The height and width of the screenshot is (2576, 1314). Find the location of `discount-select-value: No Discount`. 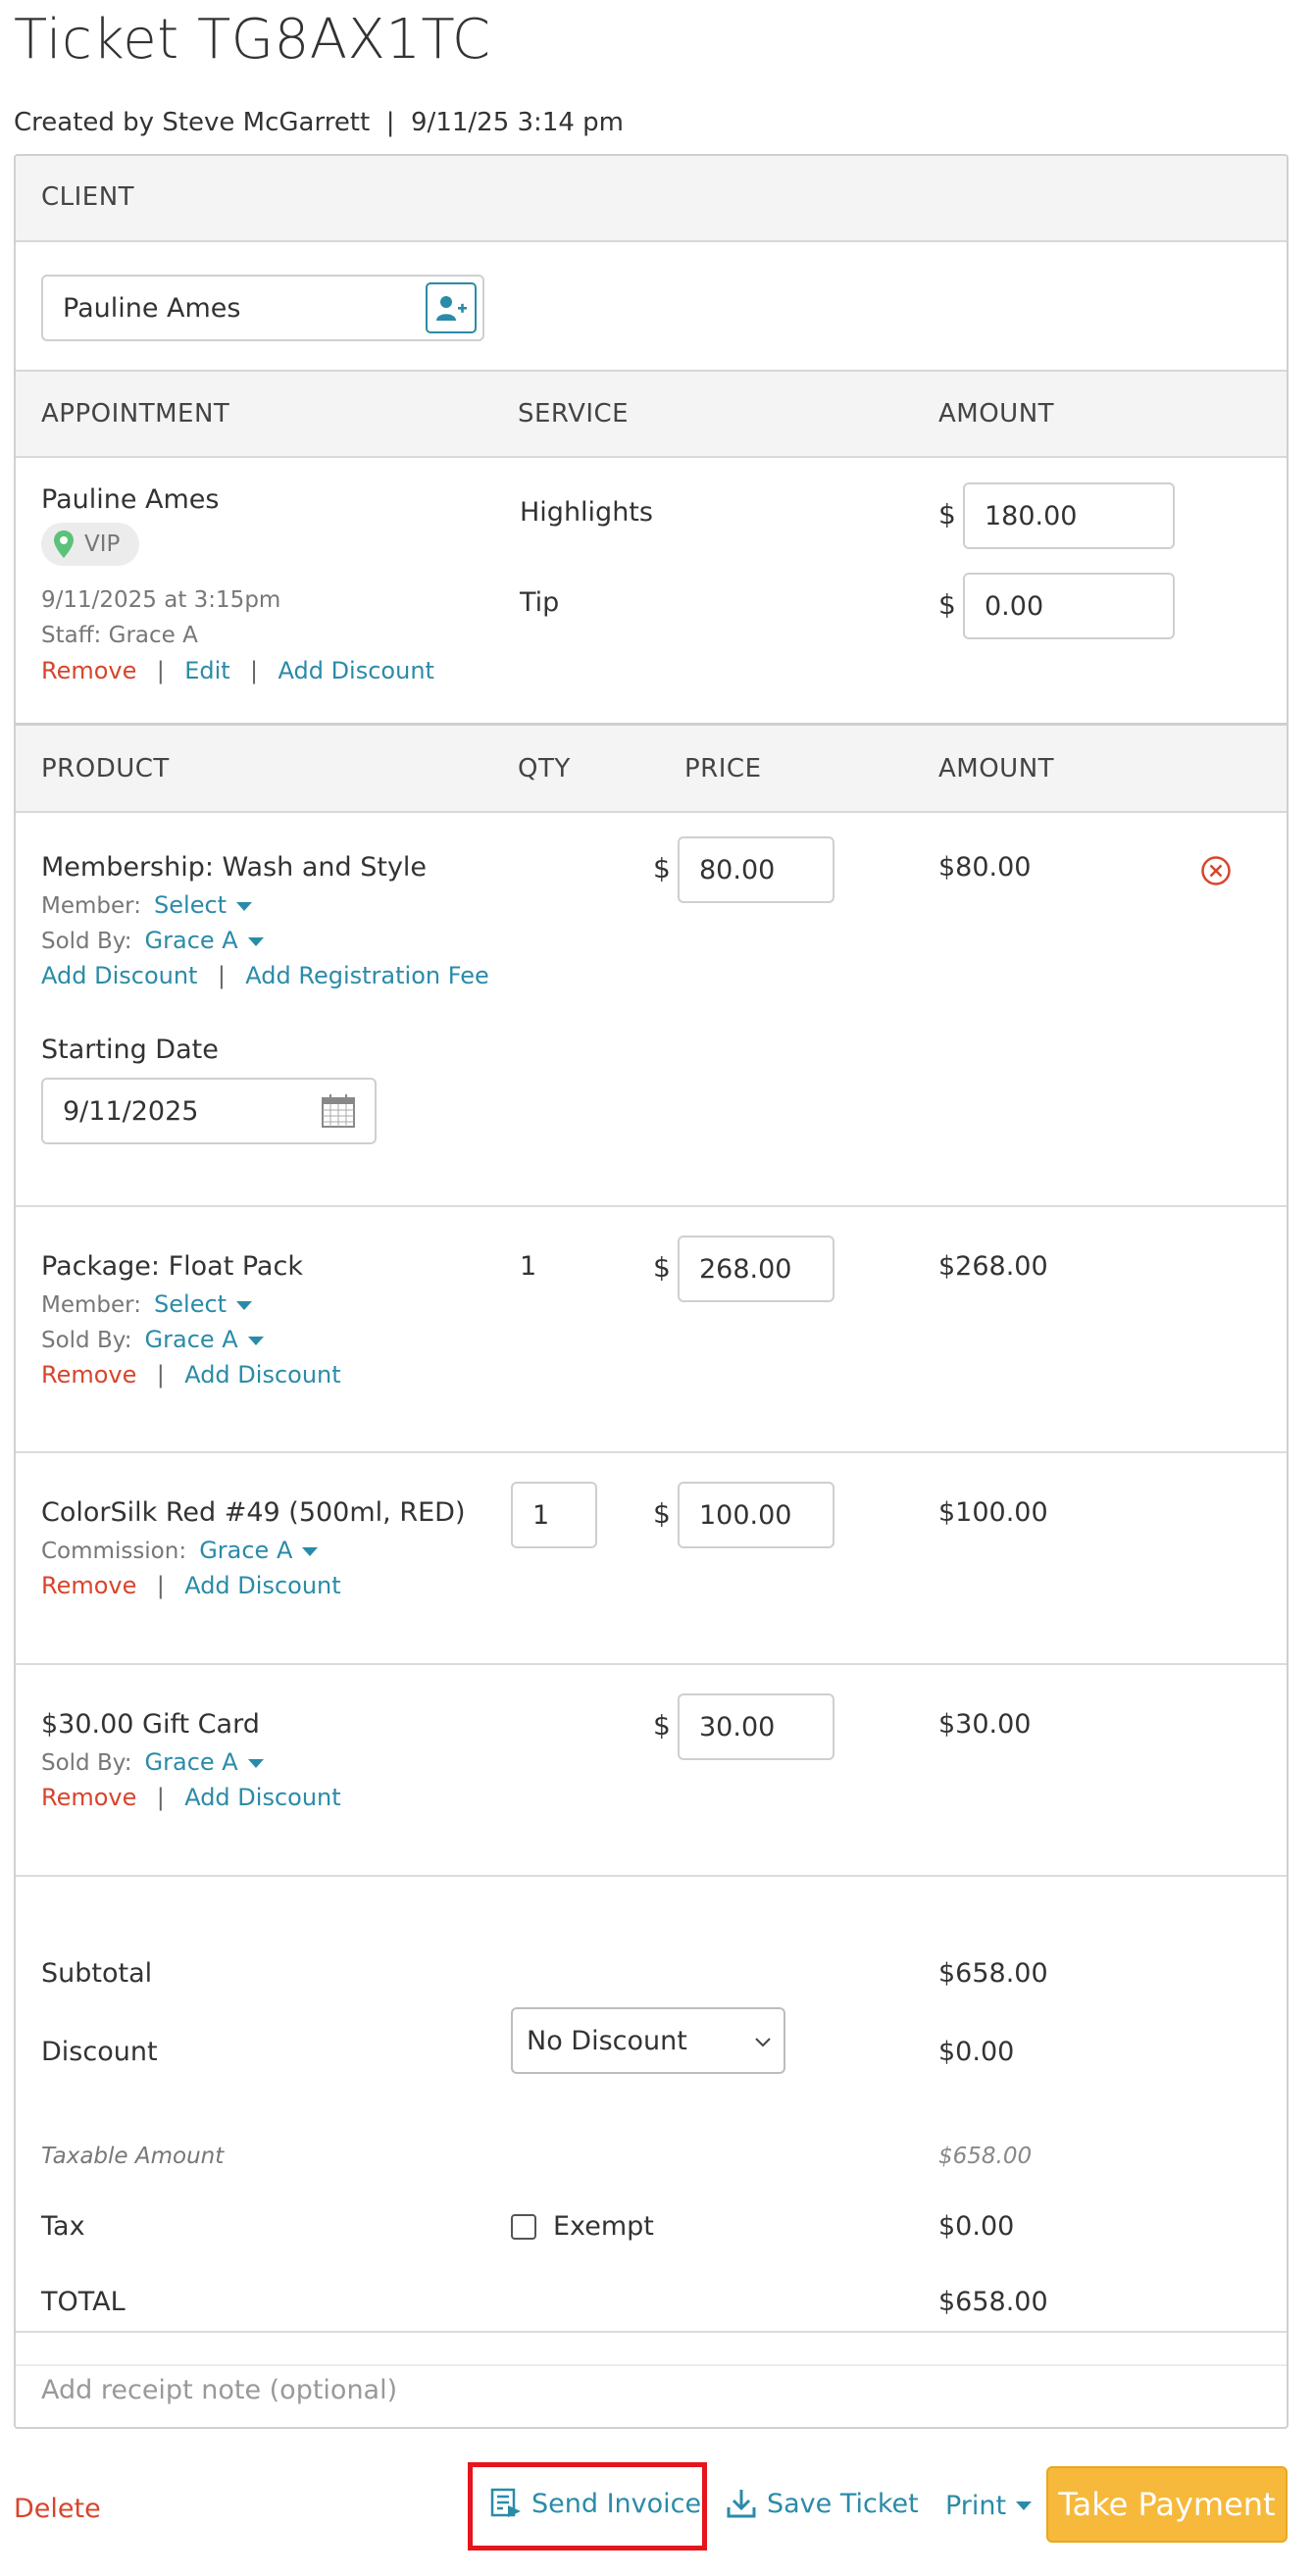

discount-select-value: No Discount is located at coordinates (607, 2041).